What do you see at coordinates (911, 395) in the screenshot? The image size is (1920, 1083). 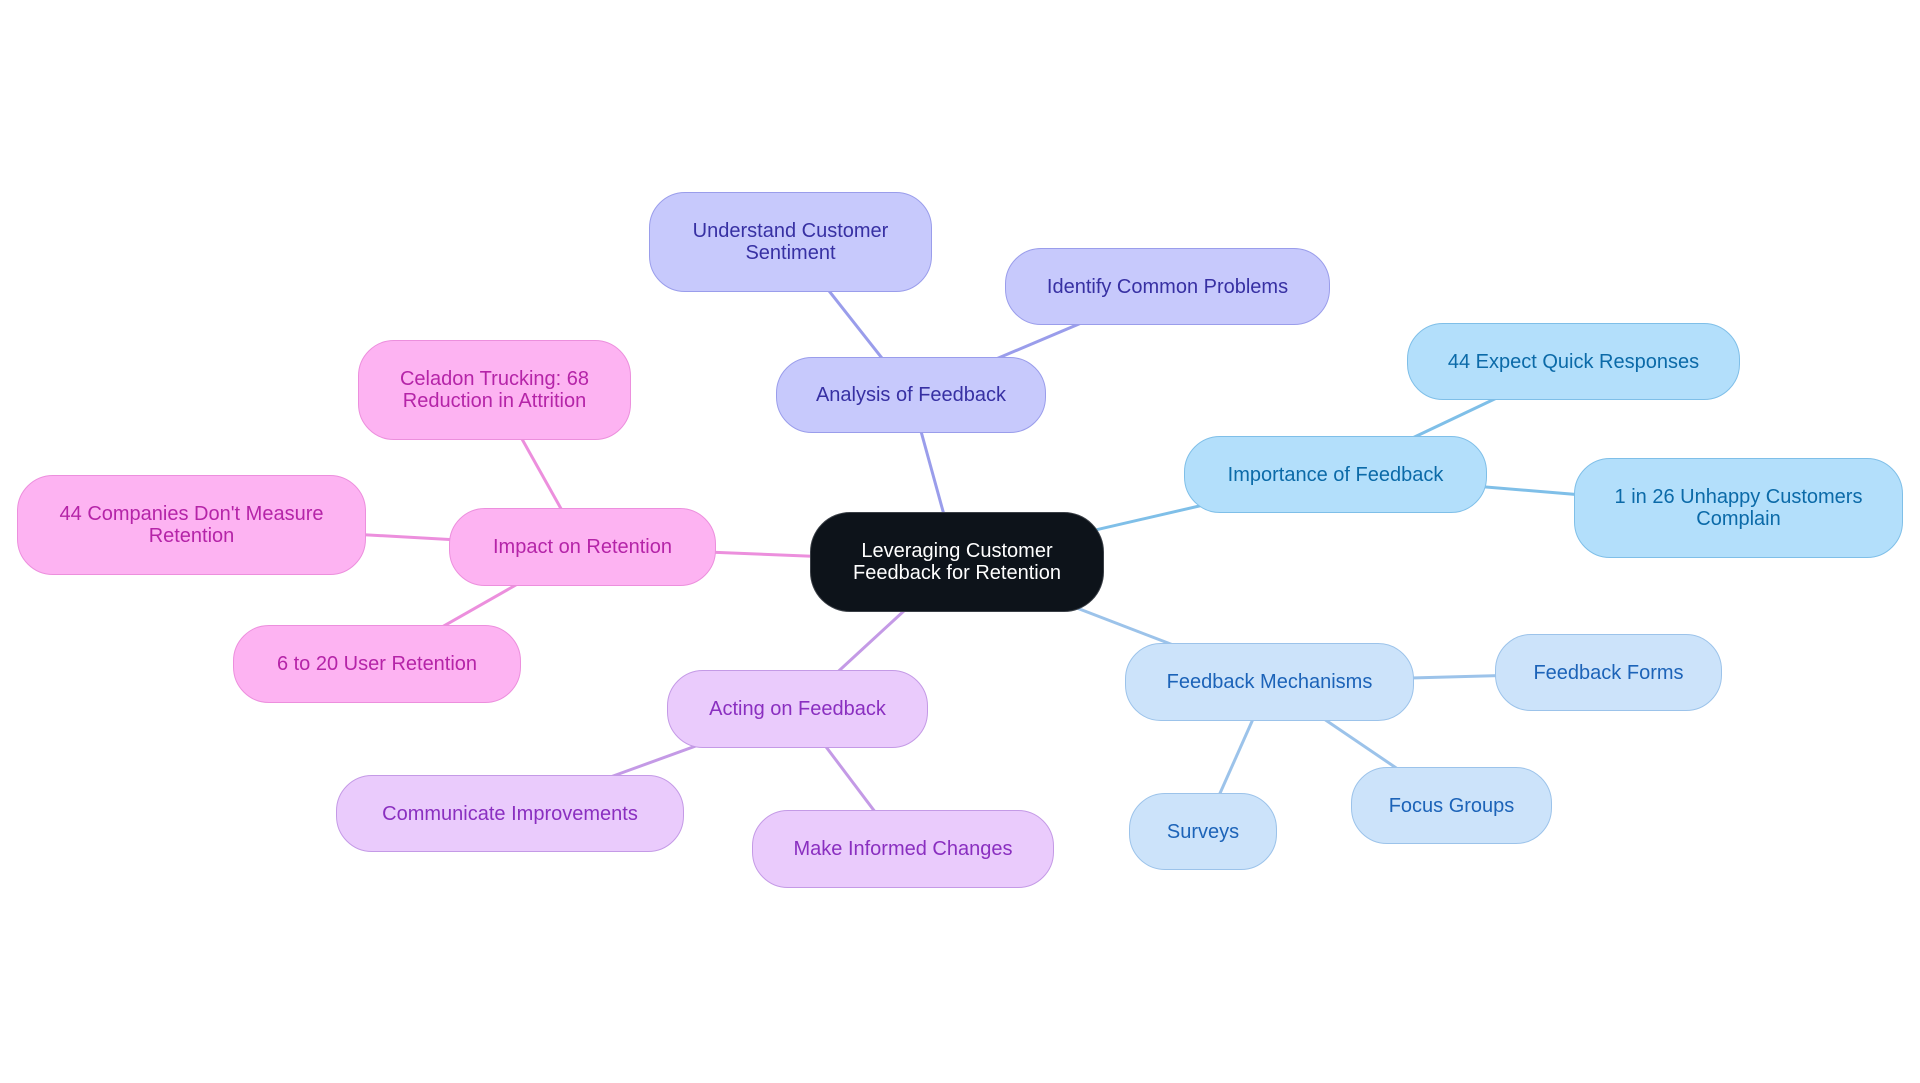 I see `node-analysis-of-feedback: Analysis of Feedback` at bounding box center [911, 395].